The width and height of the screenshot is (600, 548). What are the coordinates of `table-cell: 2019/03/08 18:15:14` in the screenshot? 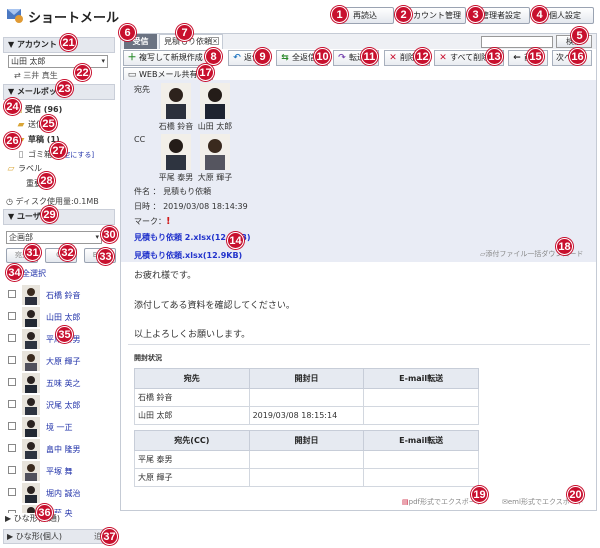 It's located at (306, 415).